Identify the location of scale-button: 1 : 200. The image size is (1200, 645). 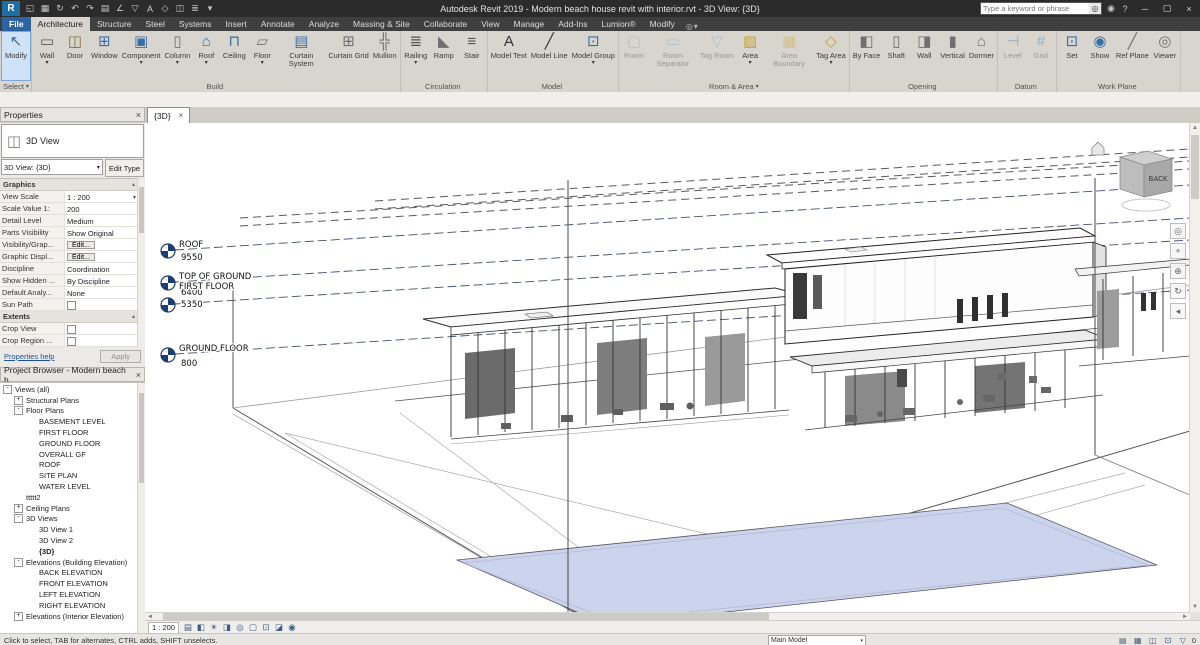
(163, 627).